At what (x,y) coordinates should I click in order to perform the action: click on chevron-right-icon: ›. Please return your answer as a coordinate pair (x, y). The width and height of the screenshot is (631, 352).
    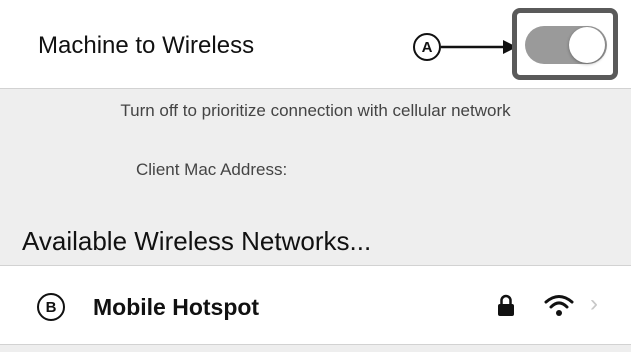
    Looking at the image, I should click on (594, 303).